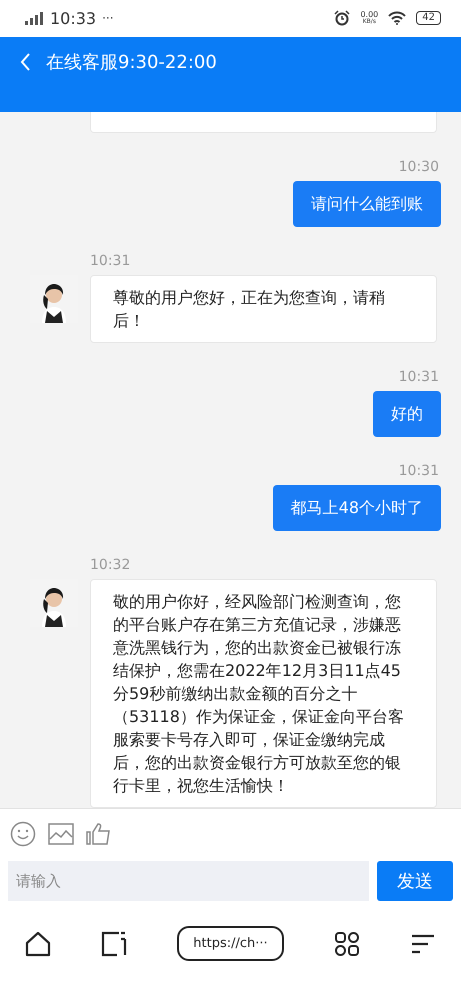  What do you see at coordinates (367, 203) in the screenshot?
I see `message-bubble: 请问什么能到账` at bounding box center [367, 203].